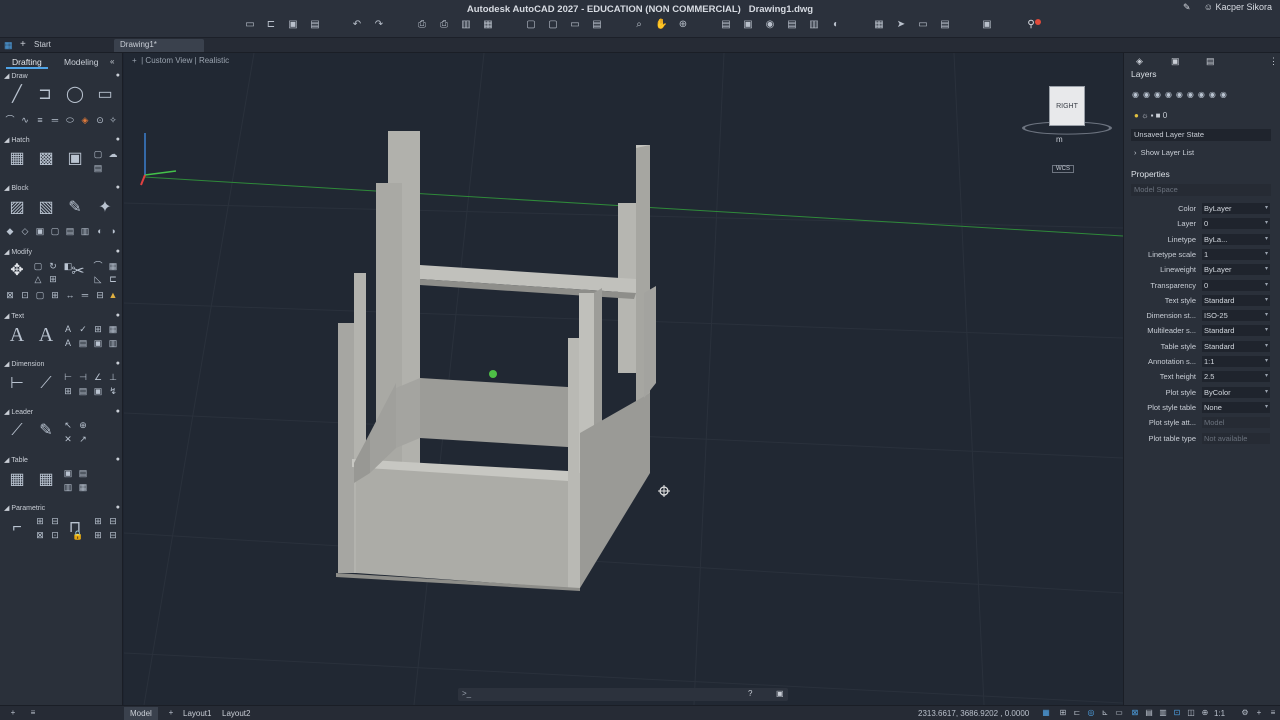 The image size is (1280, 720). What do you see at coordinates (1063, 169) in the screenshot?
I see `wcs-menu: WCS` at bounding box center [1063, 169].